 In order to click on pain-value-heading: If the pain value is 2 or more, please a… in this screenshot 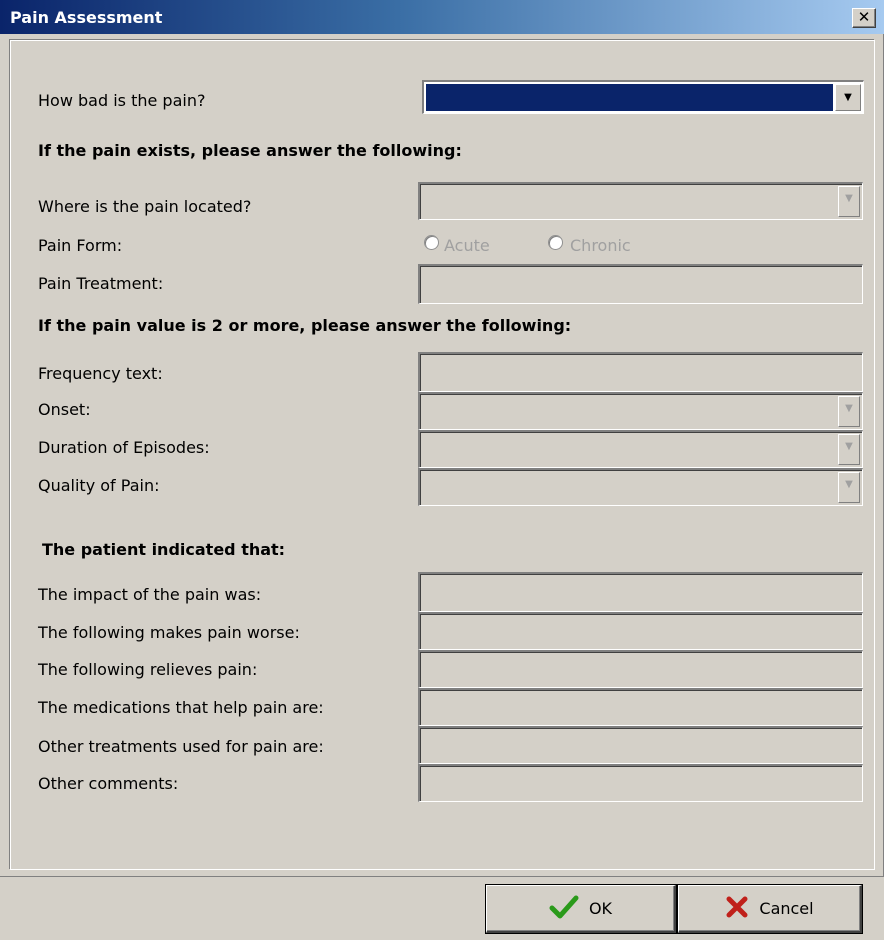, I will do `click(305, 325)`.